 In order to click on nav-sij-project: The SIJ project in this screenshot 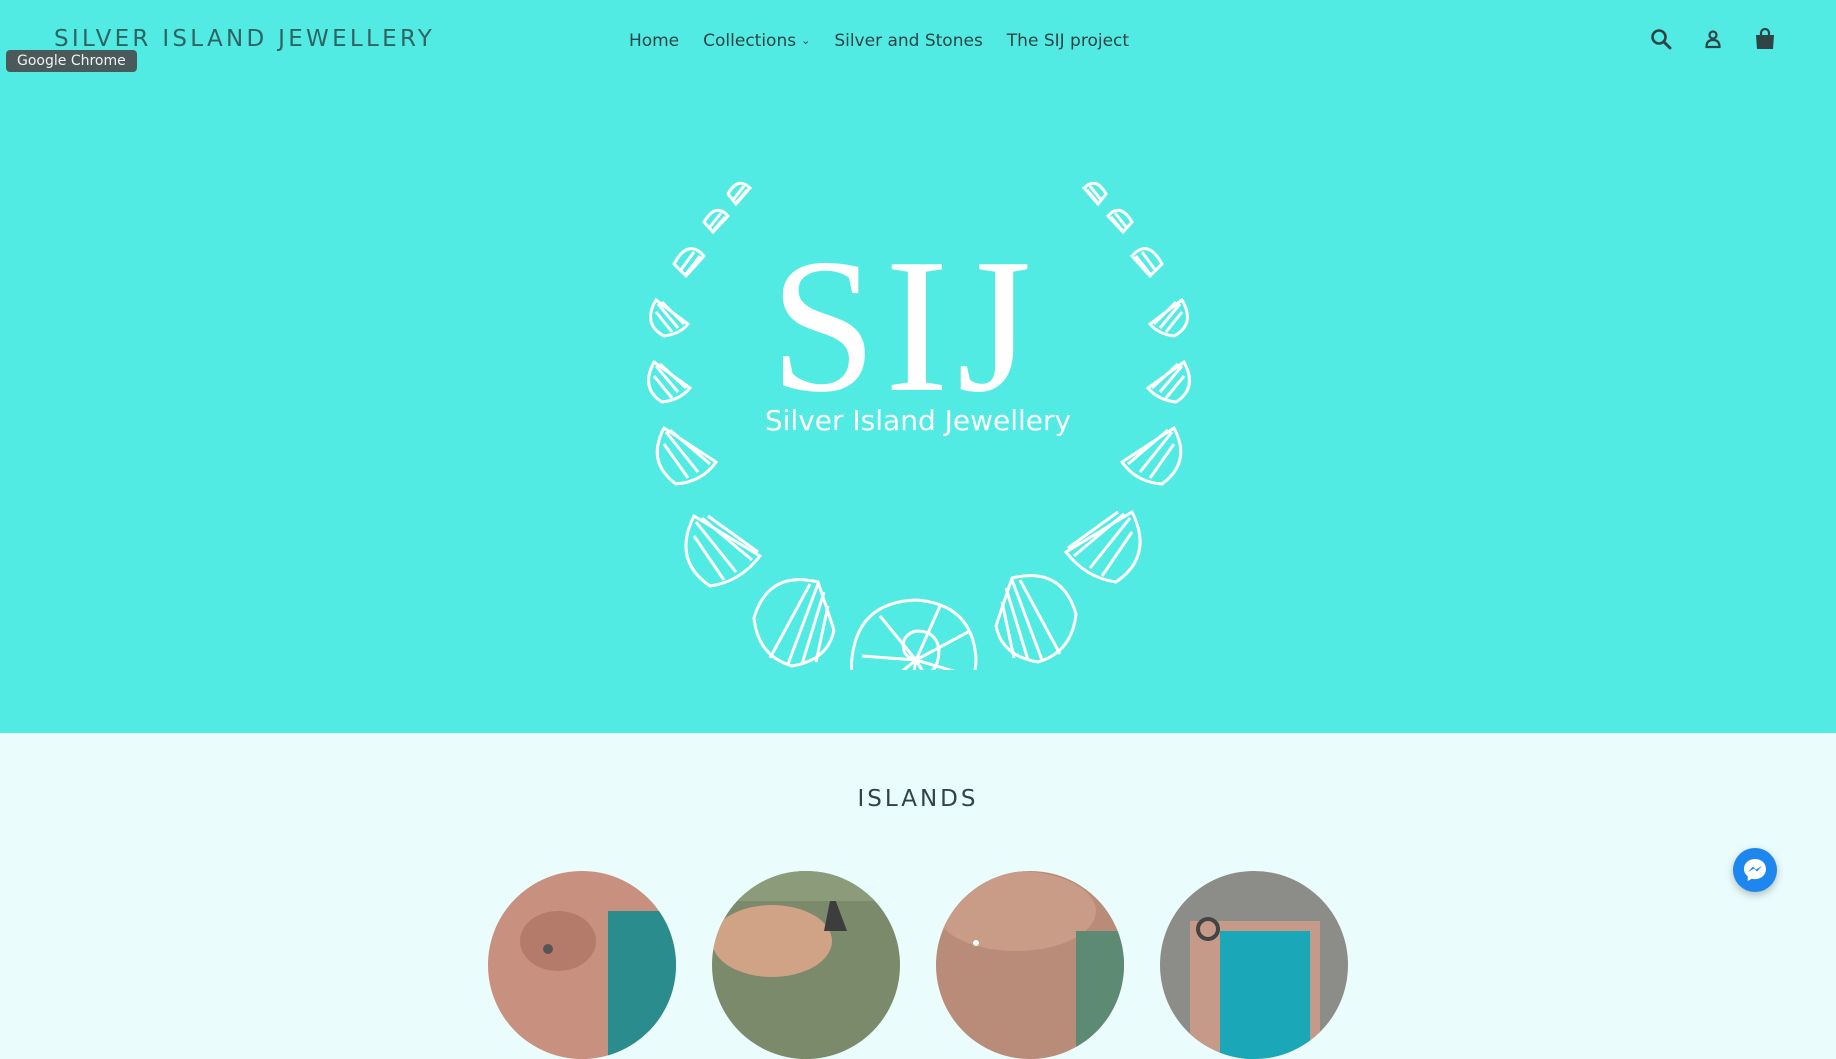, I will do `click(1068, 41)`.